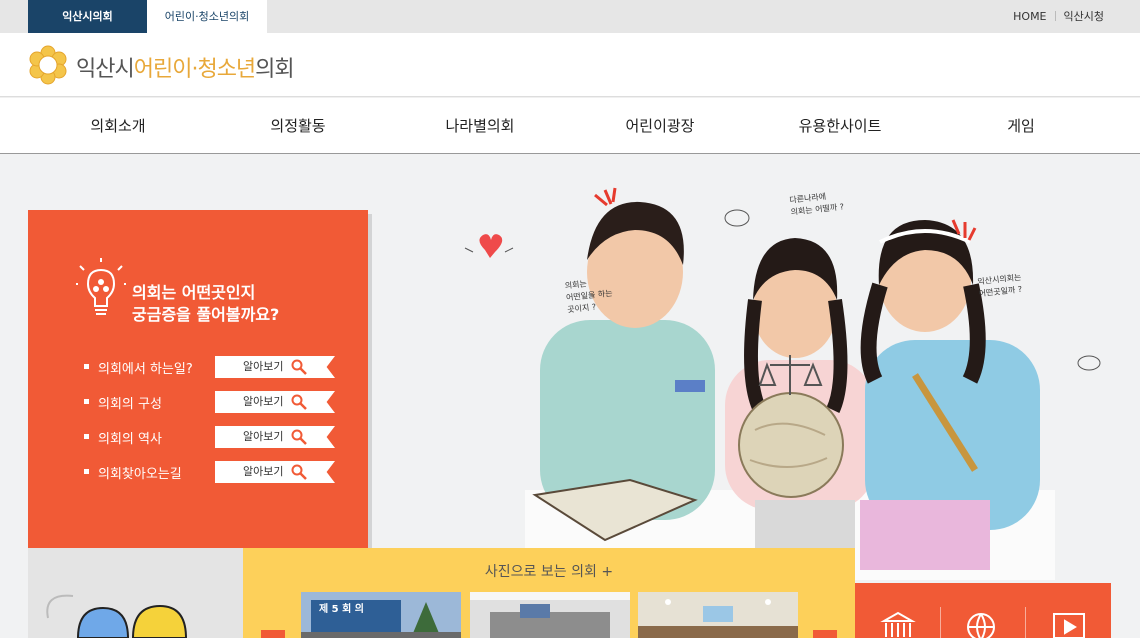 This screenshot has height=638, width=1140. I want to click on question-row: 의회찾아오는길 알아보기, so click(219, 472).